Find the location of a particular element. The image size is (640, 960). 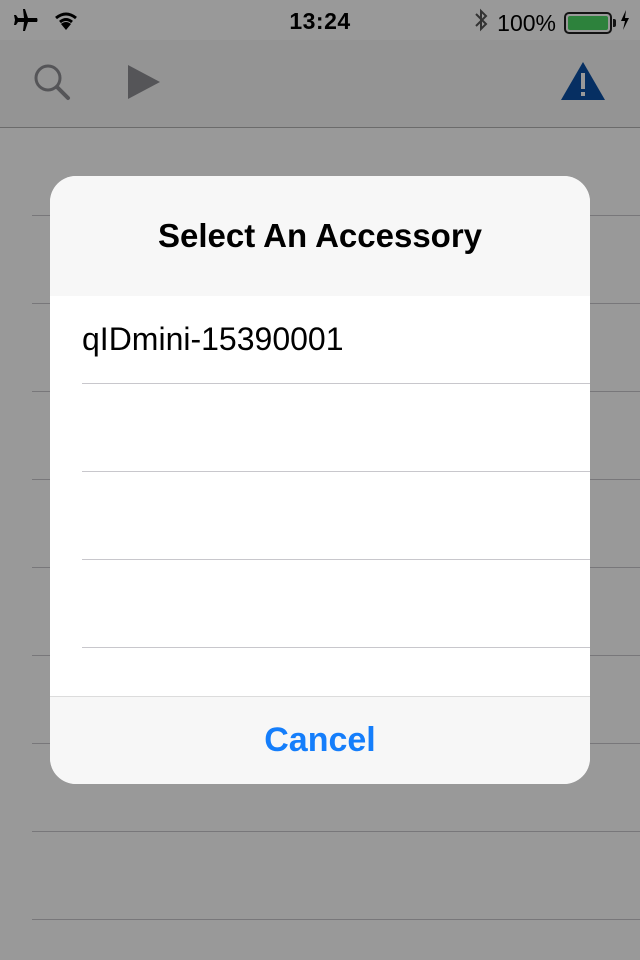

cancel-button: Cancel is located at coordinates (320, 740).